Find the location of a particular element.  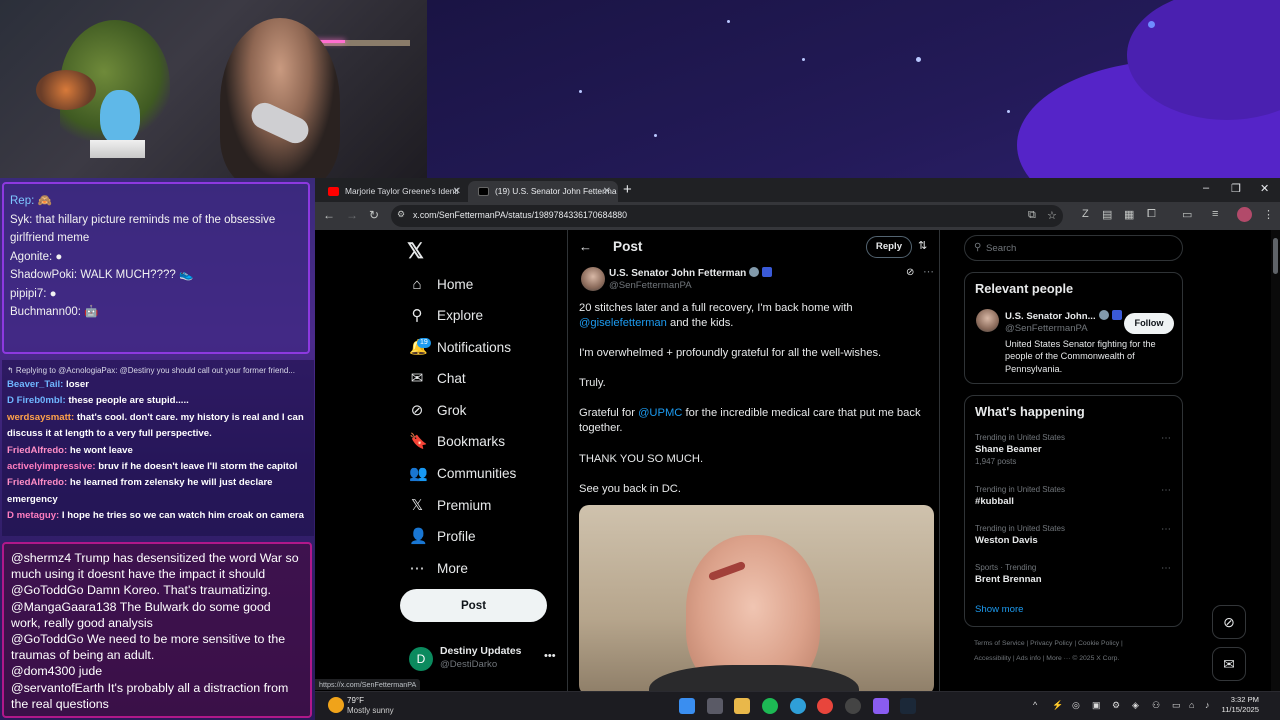

back-arrow-icon: ← is located at coordinates (585, 246).